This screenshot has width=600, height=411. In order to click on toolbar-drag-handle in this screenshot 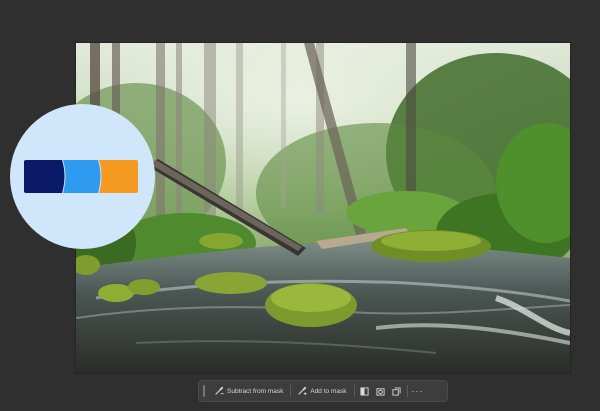, I will do `click(204, 391)`.